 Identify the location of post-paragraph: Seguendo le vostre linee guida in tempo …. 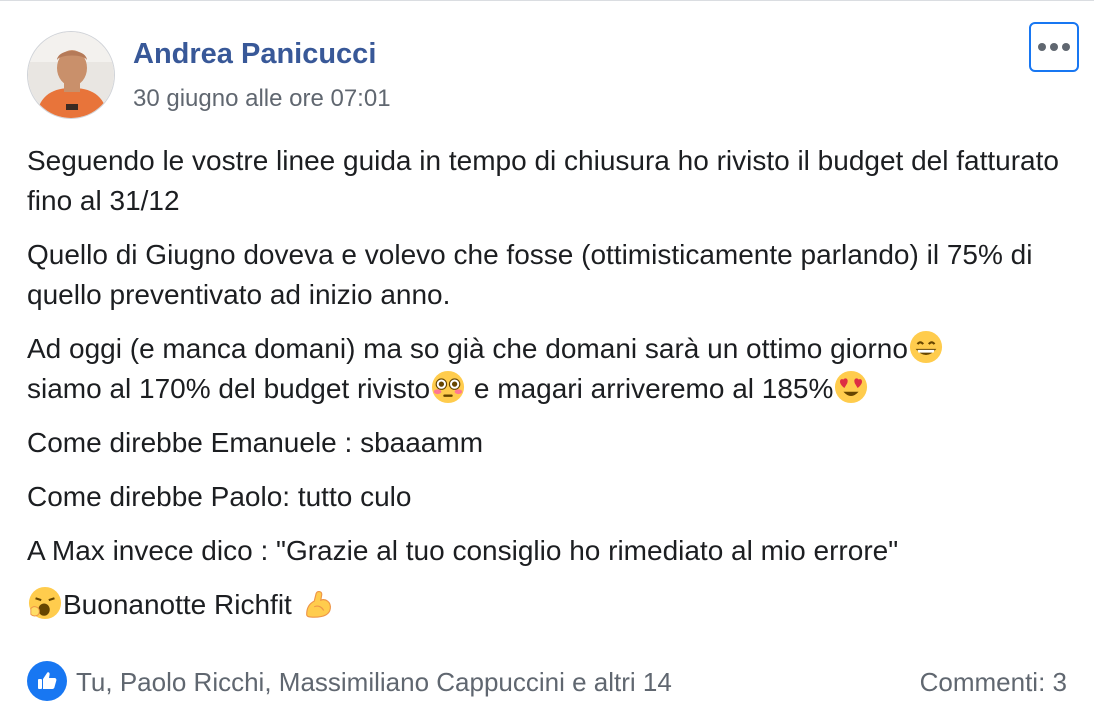
(543, 180).